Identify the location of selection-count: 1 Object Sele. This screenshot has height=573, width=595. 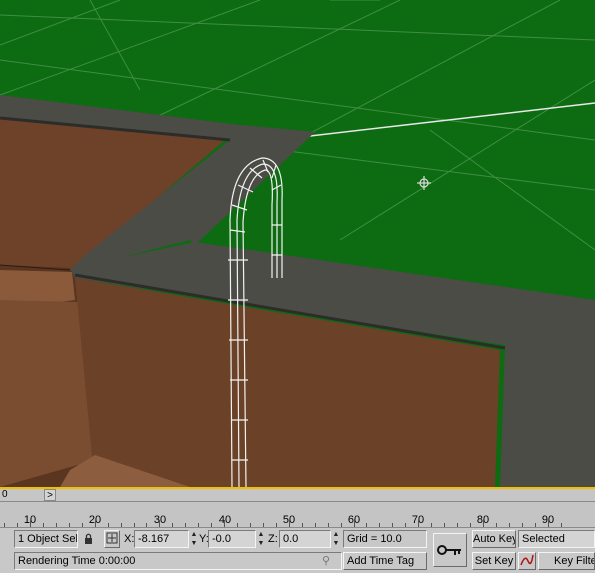
(46, 539).